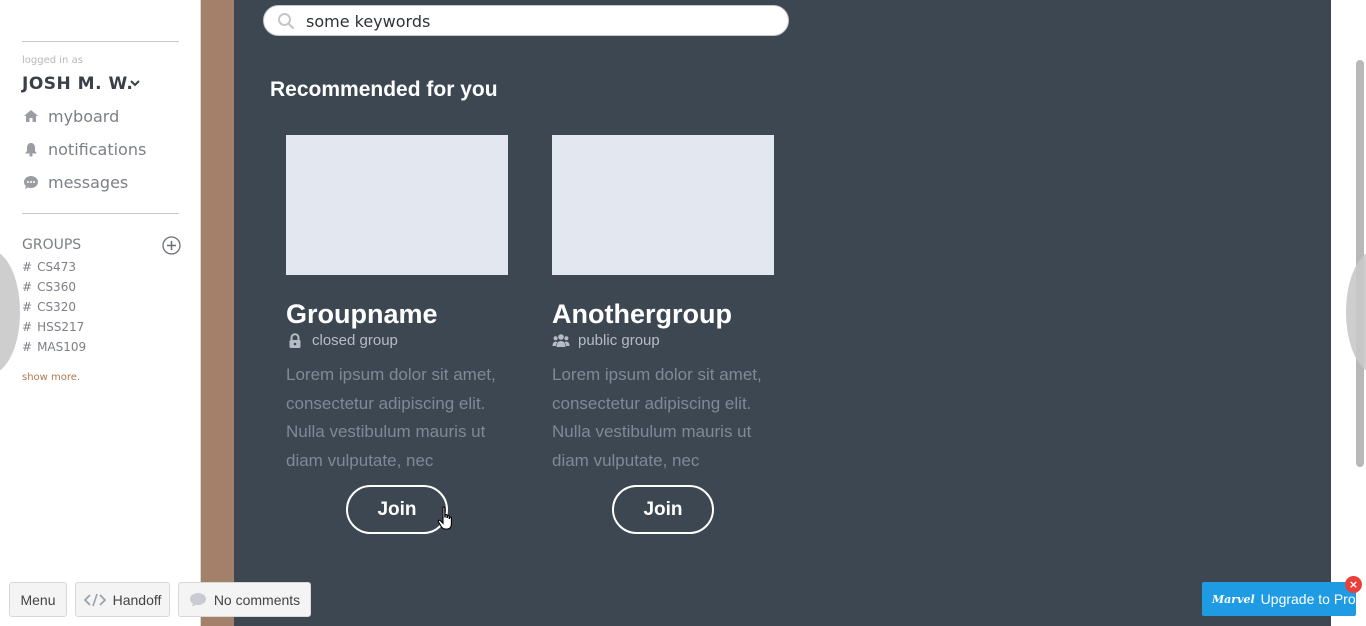 Image resolution: width=1366 pixels, height=626 pixels. Describe the element at coordinates (444, 518) in the screenshot. I see `hand-cursor-icon` at that location.